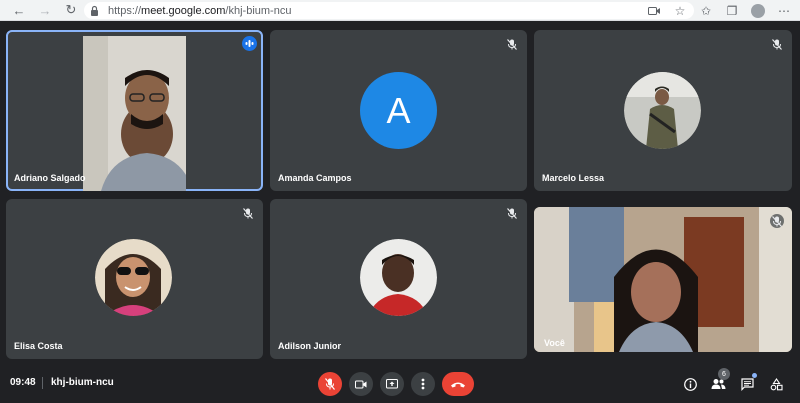  I want to click on participant-name: Marcelo Lessa, so click(573, 178).